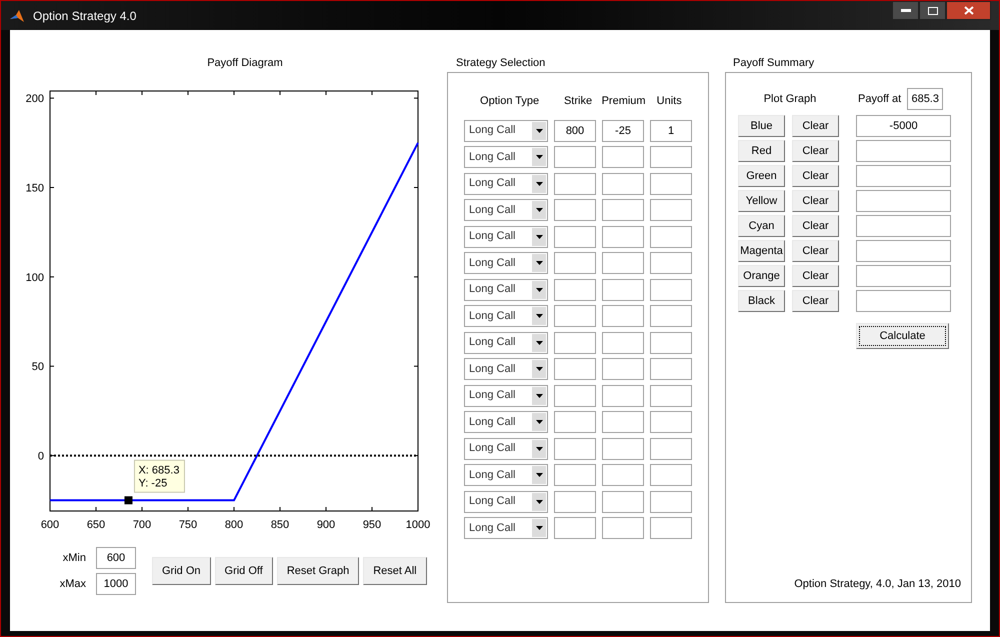  Describe the element at coordinates (761, 151) in the screenshot. I see `plot-color-button: Red` at that location.